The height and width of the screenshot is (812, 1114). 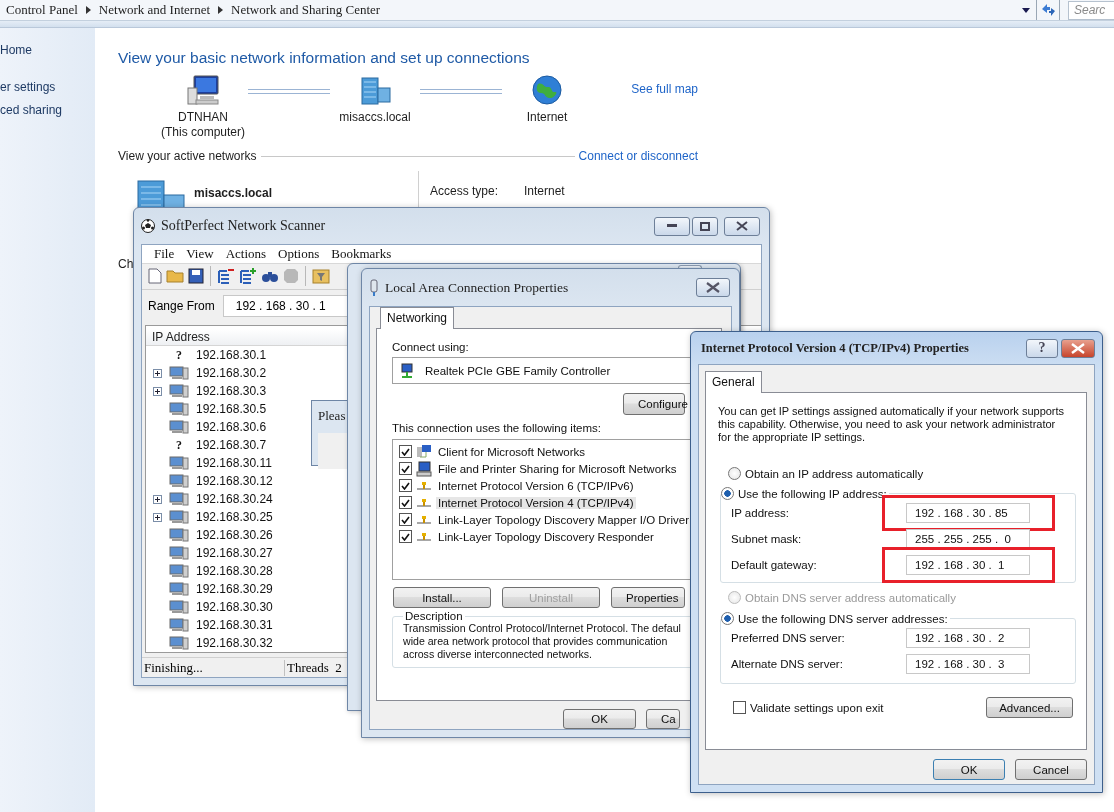 I want to click on list-item: Client for Microsoft Networks, so click(x=511, y=451).